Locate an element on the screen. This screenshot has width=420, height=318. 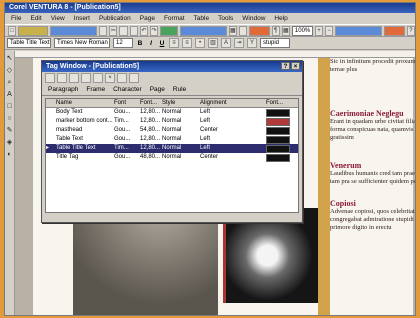
shape-tool-icon: ◇ is located at coordinates (9, 71).